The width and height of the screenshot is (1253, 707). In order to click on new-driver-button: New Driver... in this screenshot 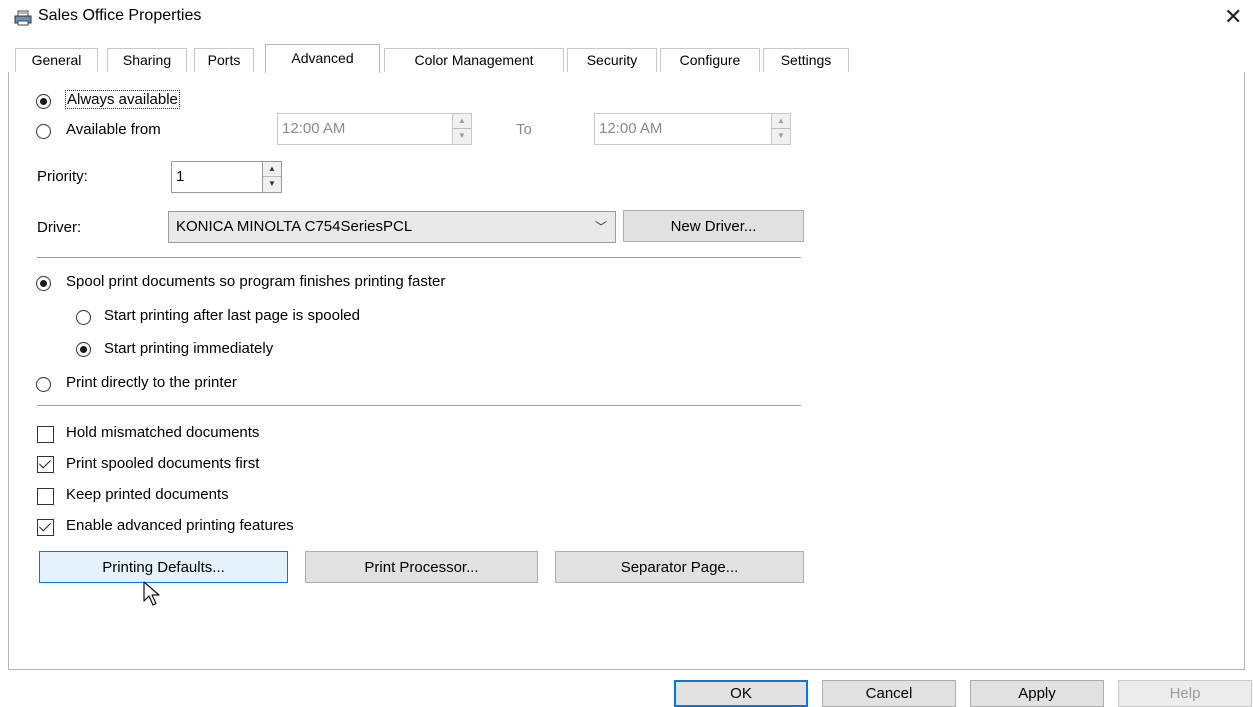, I will do `click(713, 226)`.